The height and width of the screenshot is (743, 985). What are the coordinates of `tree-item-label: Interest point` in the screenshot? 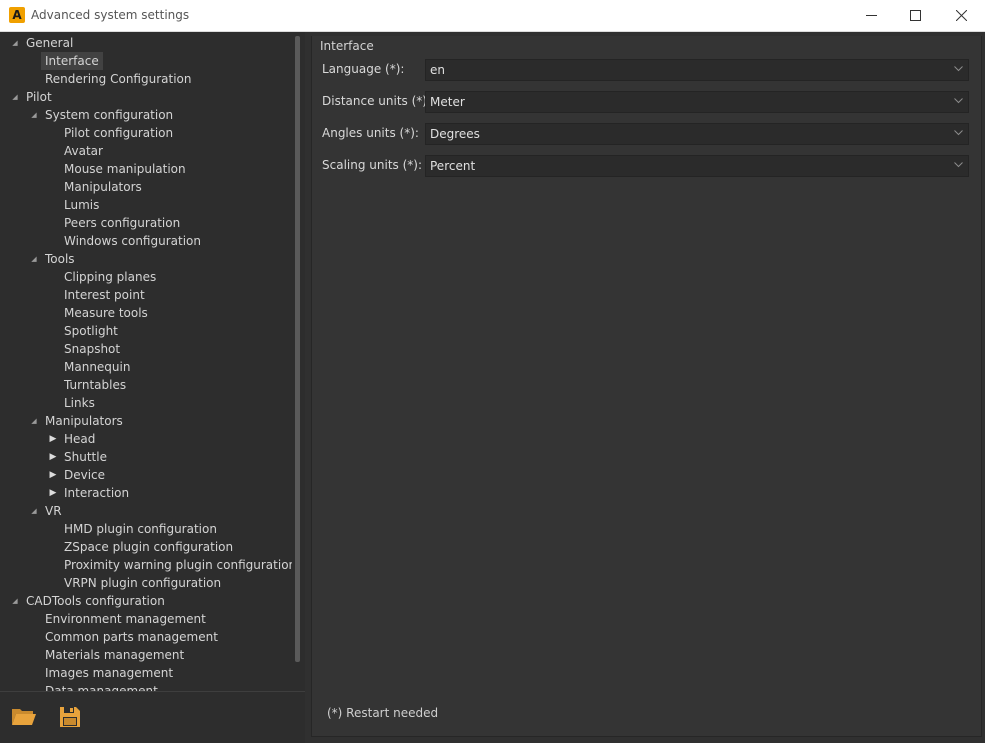 It's located at (104, 295).